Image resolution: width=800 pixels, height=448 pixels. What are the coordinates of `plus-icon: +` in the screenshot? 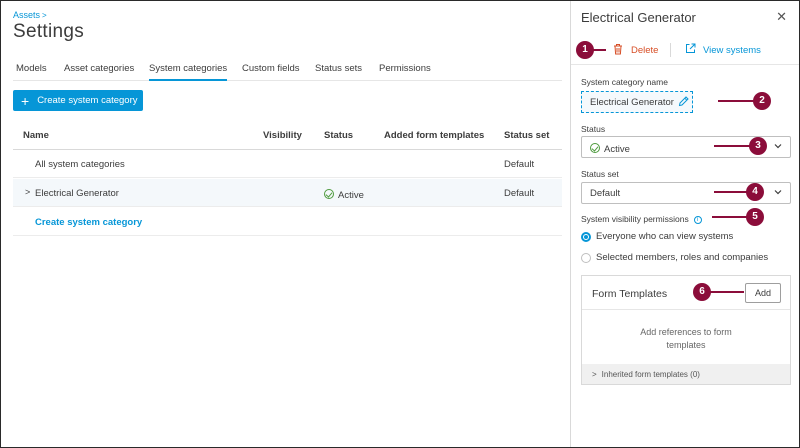 It's located at (25, 100).